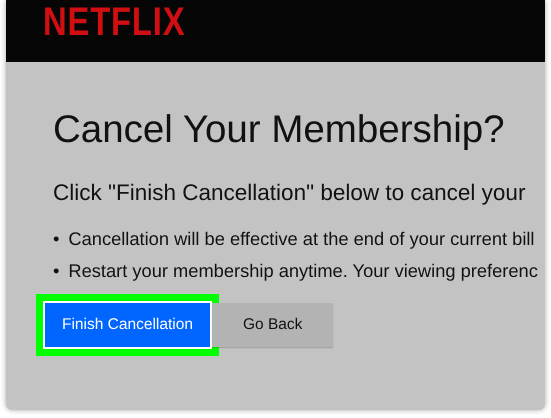  What do you see at coordinates (279, 130) in the screenshot?
I see `page-title: Cancel Your Membership?` at bounding box center [279, 130].